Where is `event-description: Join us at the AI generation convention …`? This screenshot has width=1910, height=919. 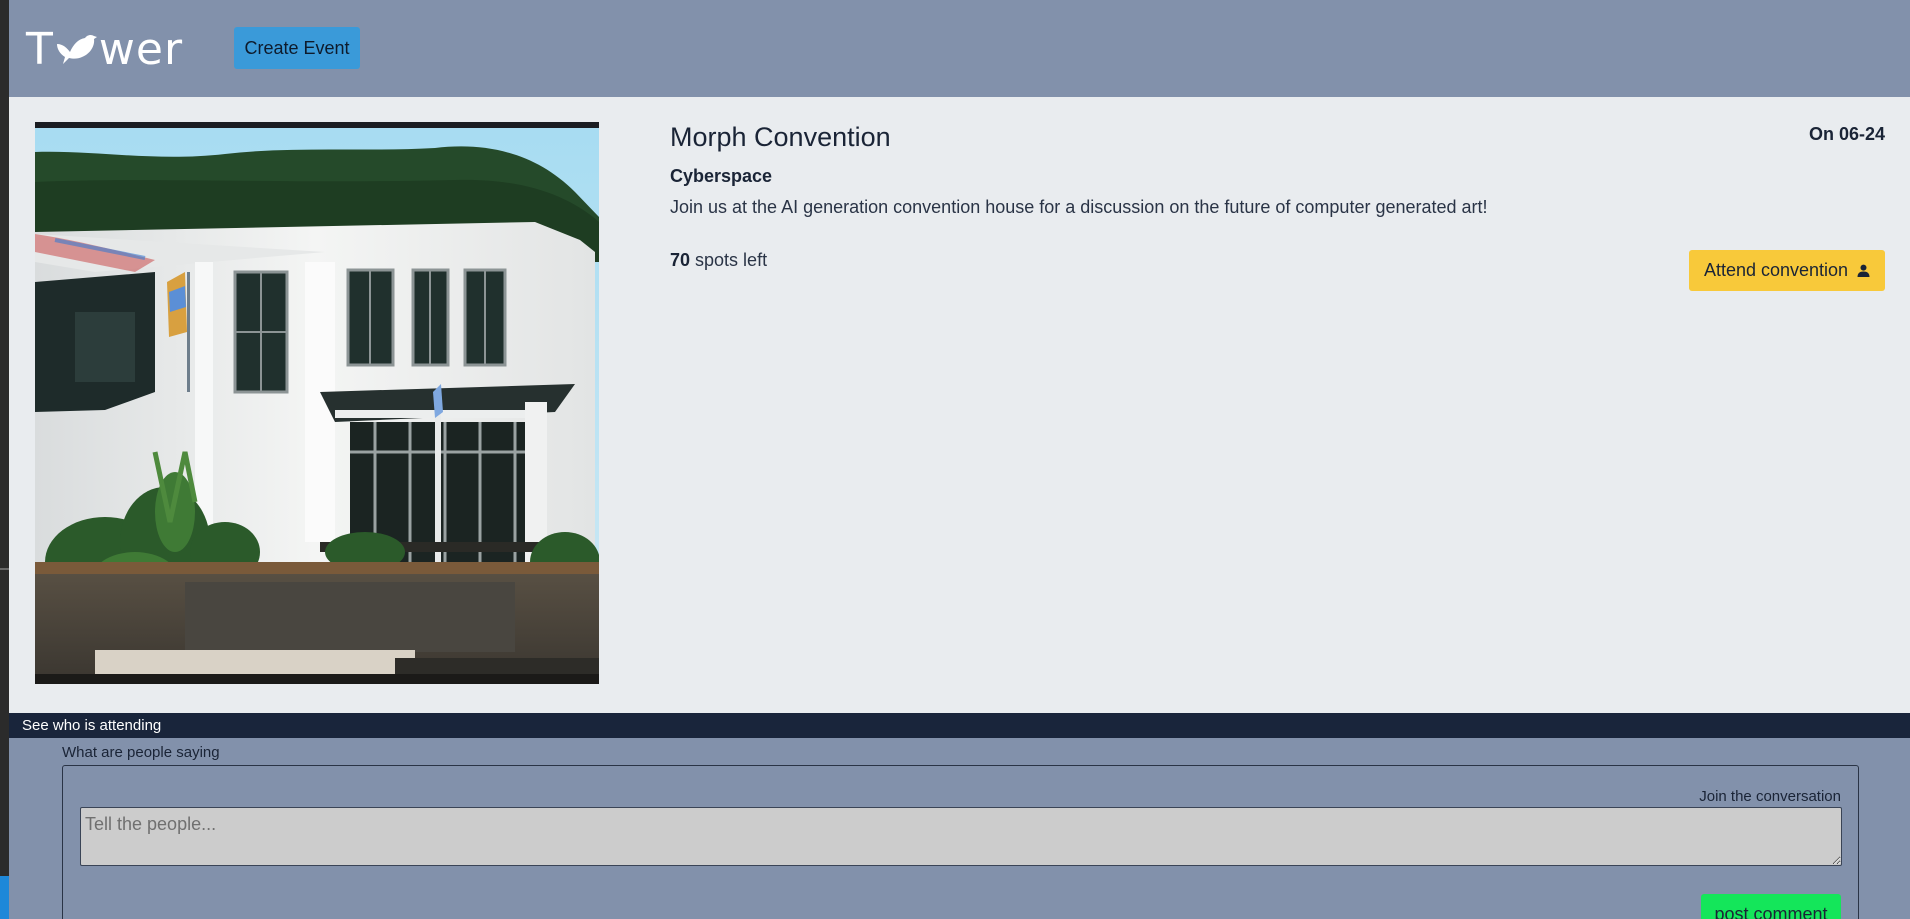 event-description: Join us at the AI generation convention … is located at coordinates (1079, 207).